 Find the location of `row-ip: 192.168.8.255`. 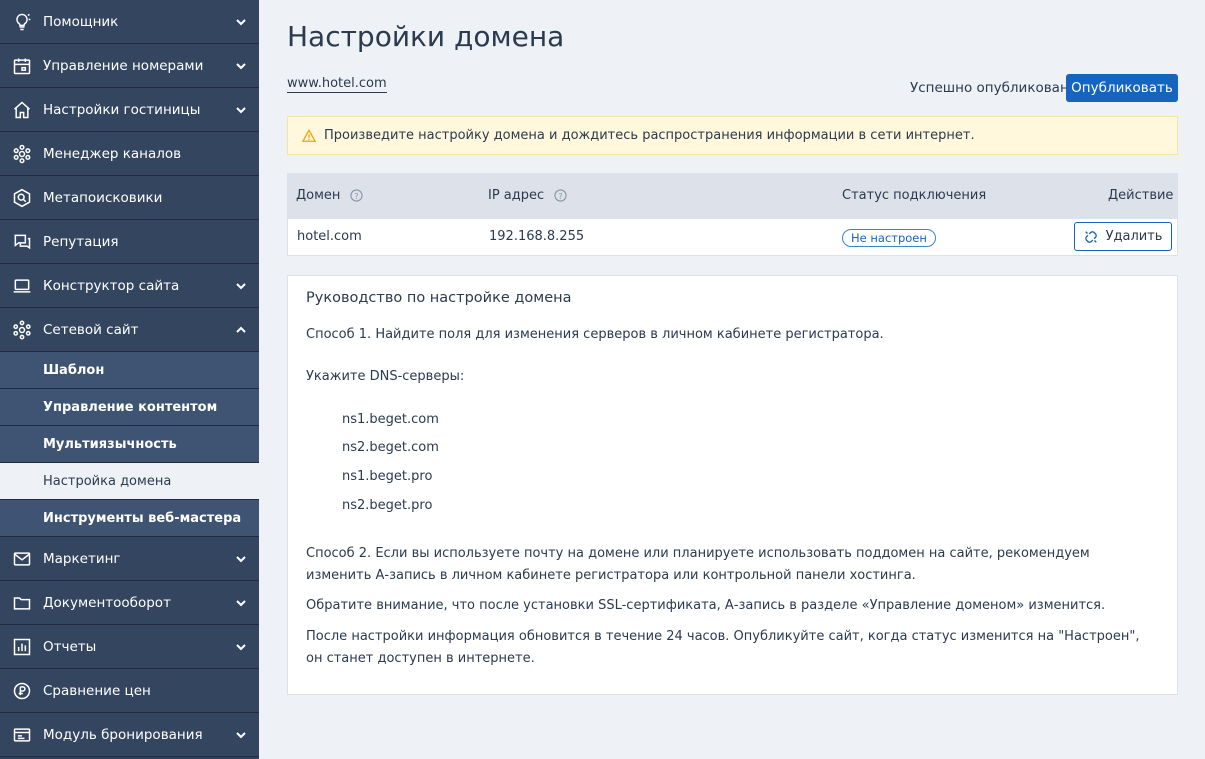

row-ip: 192.168.8.255 is located at coordinates (537, 236).